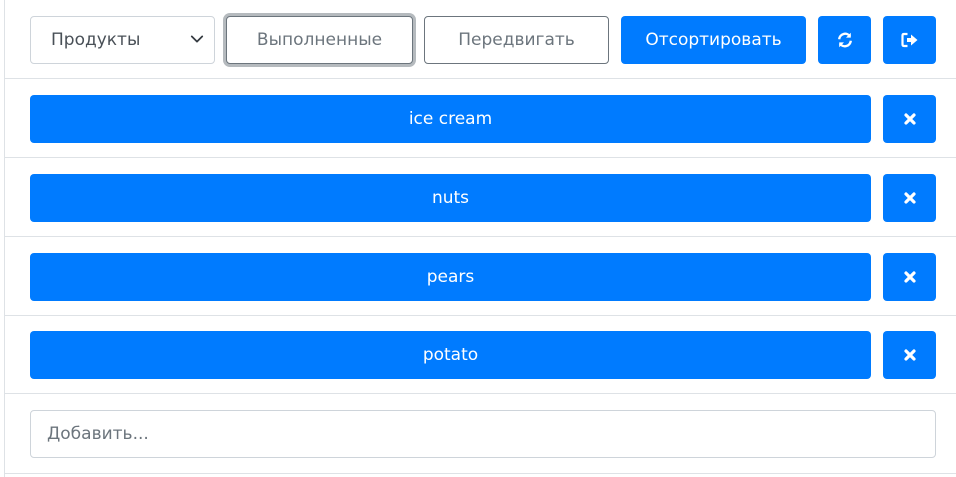 This screenshot has height=477, width=956. Describe the element at coordinates (713, 40) in the screenshot. I see `sort-button: Отсортировать` at that location.